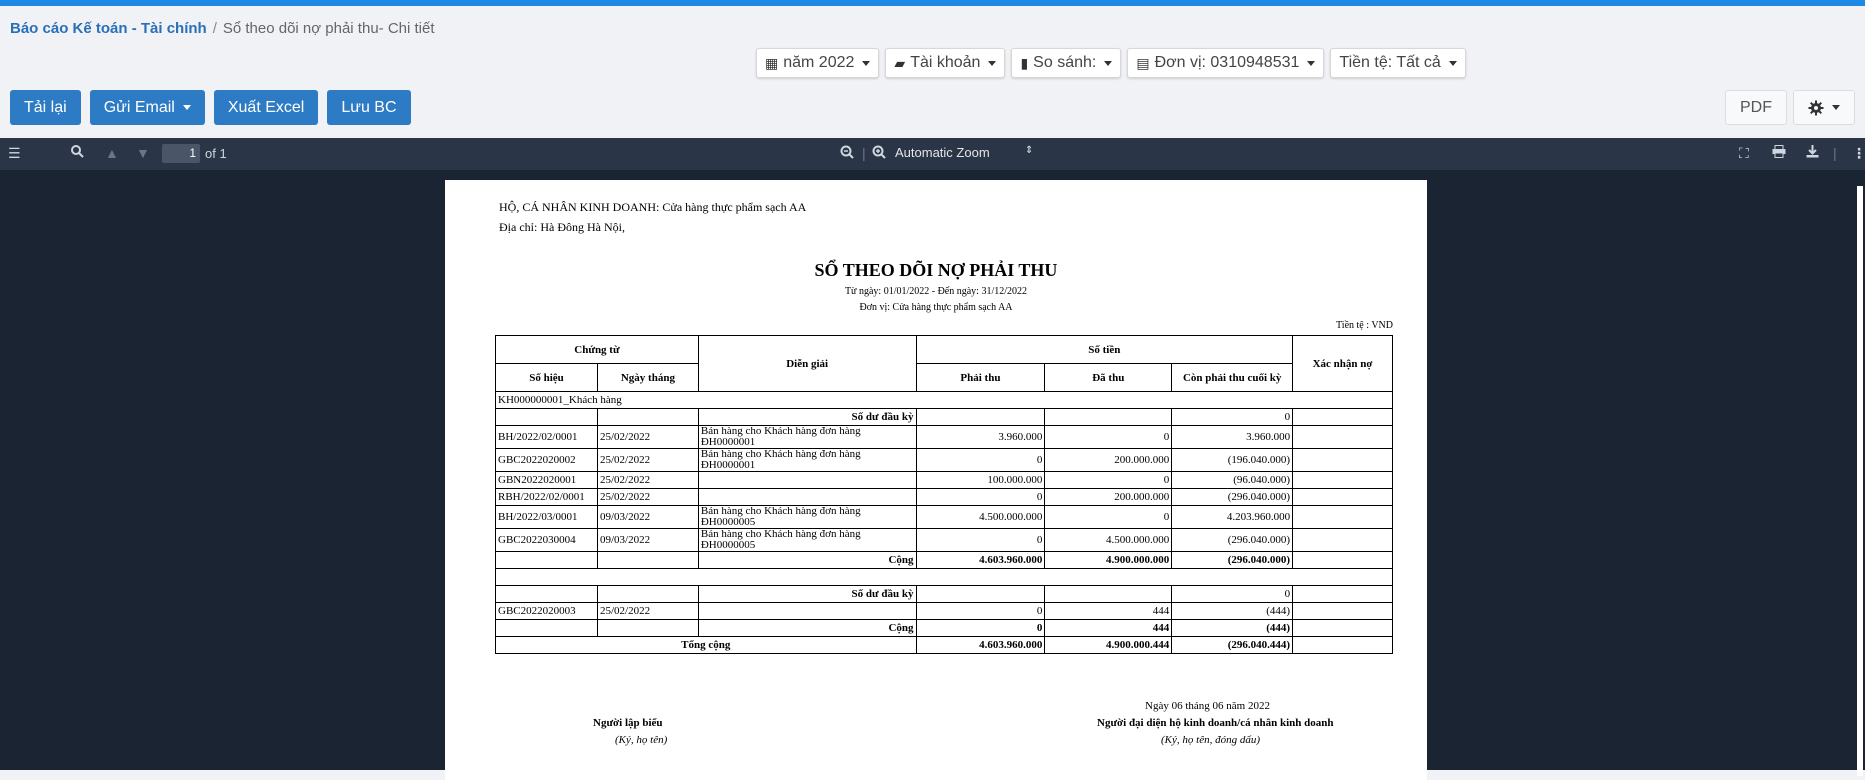  What do you see at coordinates (597, 349) in the screenshot?
I see `header-voucher: Chứng từ` at bounding box center [597, 349].